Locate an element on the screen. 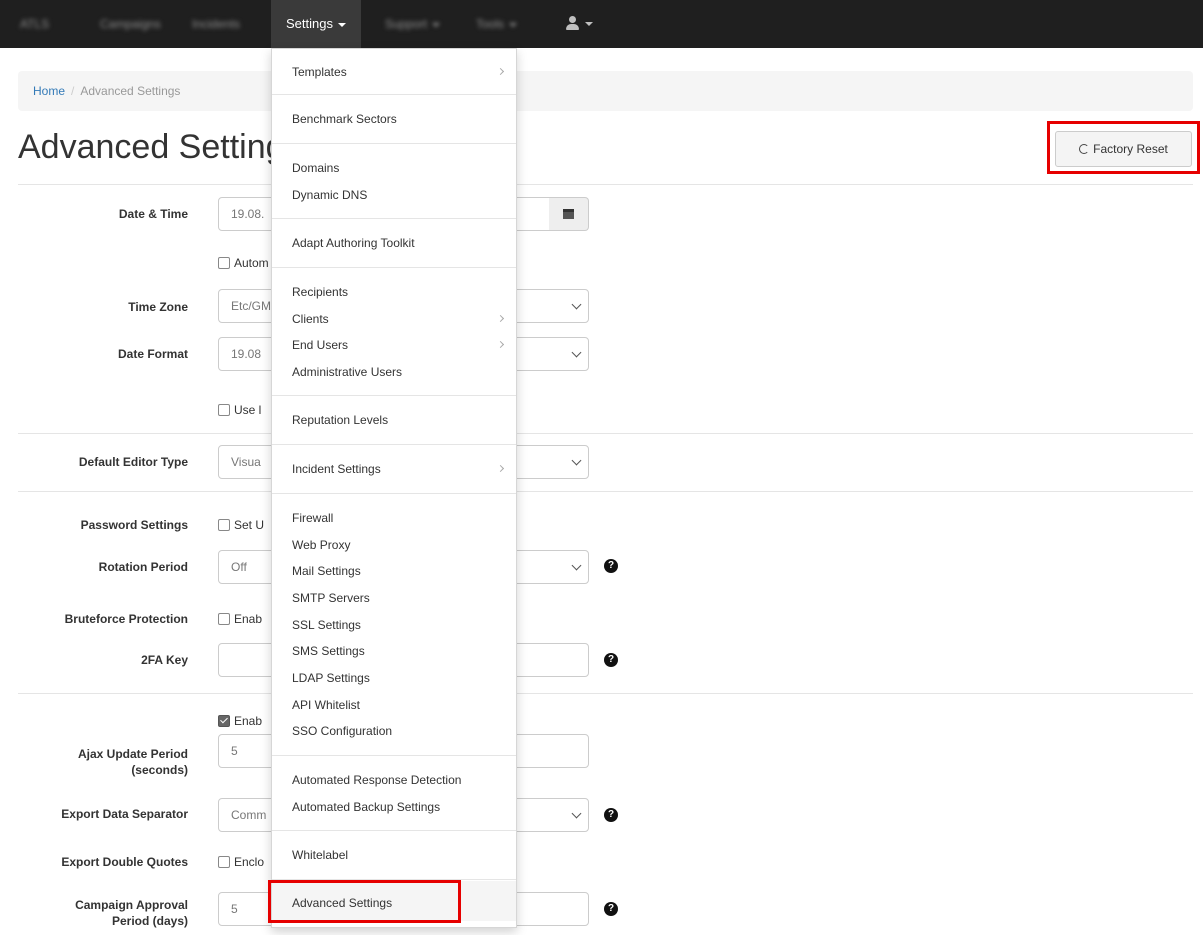  nav-tools-label: Tools is located at coordinates (490, 24).